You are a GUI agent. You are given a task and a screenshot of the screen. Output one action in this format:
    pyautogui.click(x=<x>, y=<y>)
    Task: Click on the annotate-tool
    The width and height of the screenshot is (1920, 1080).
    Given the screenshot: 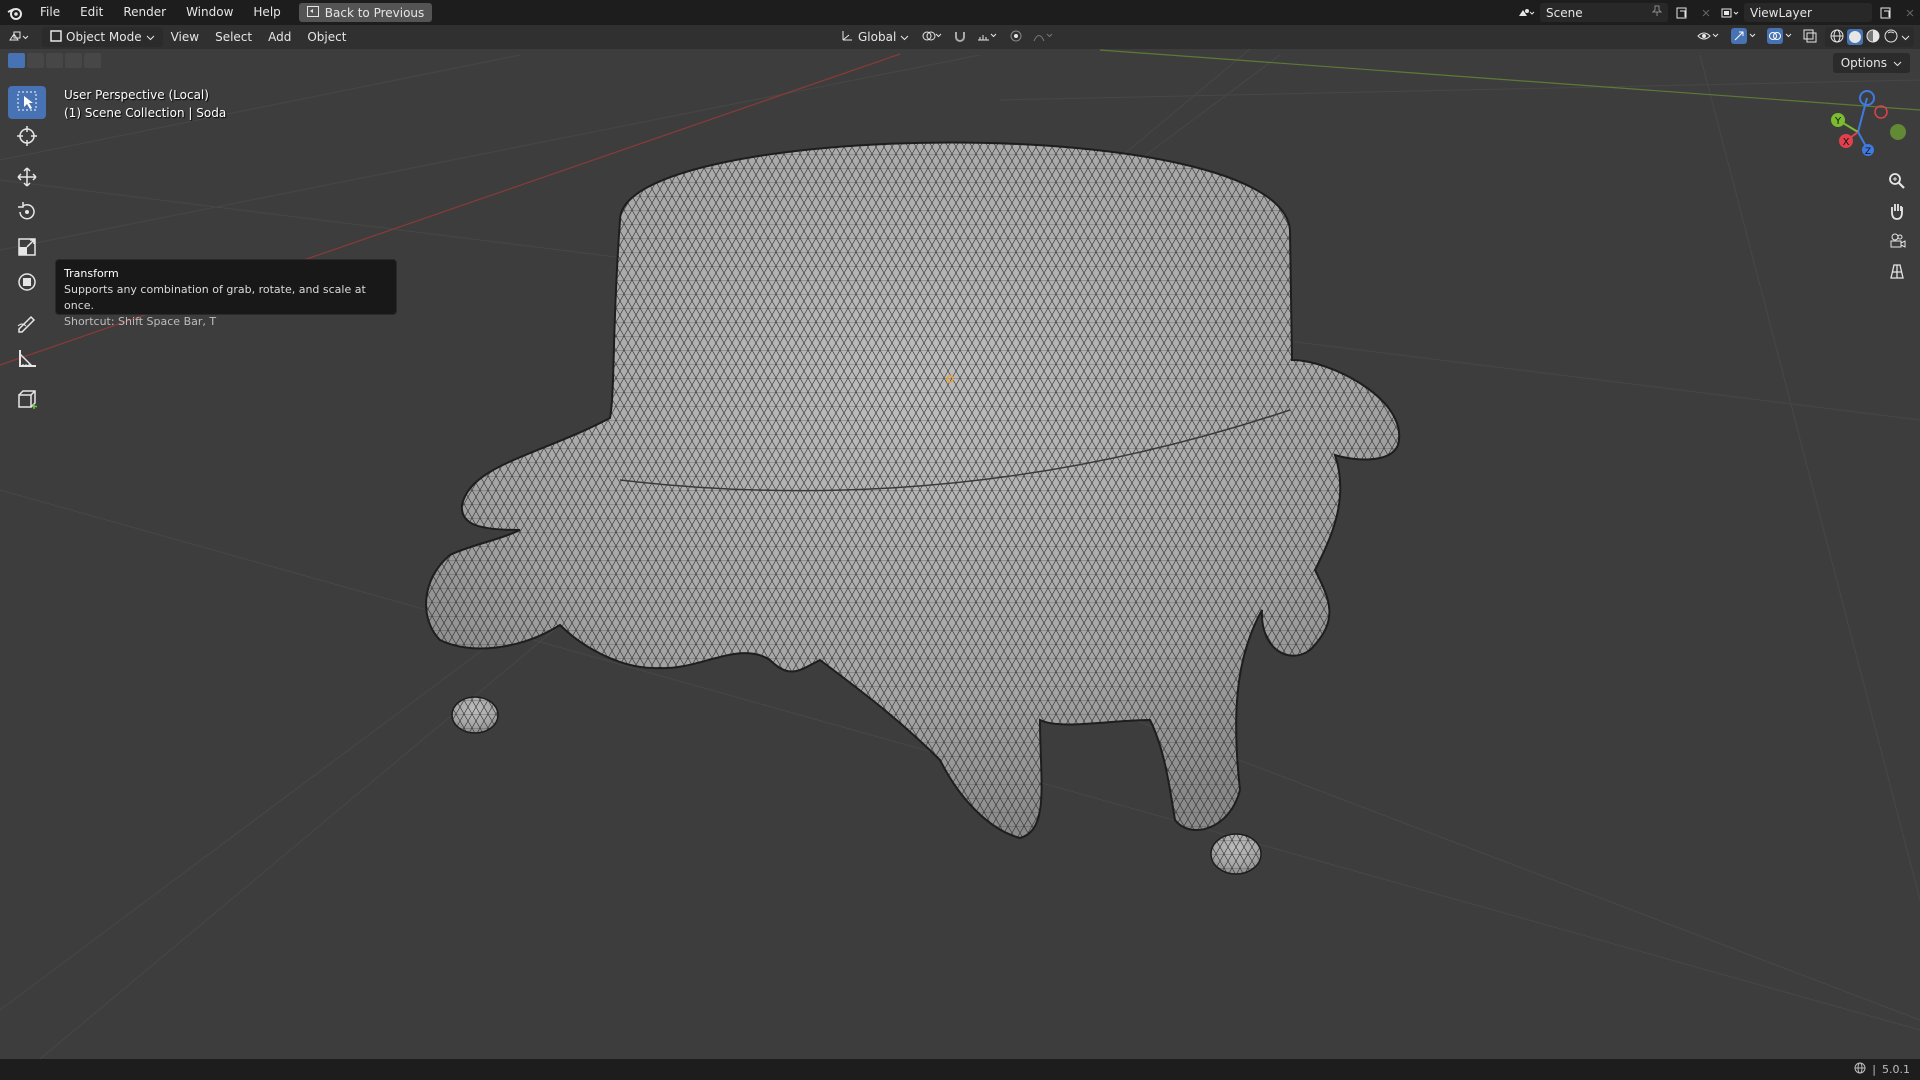 What is the action you would take?
    pyautogui.click(x=27, y=324)
    